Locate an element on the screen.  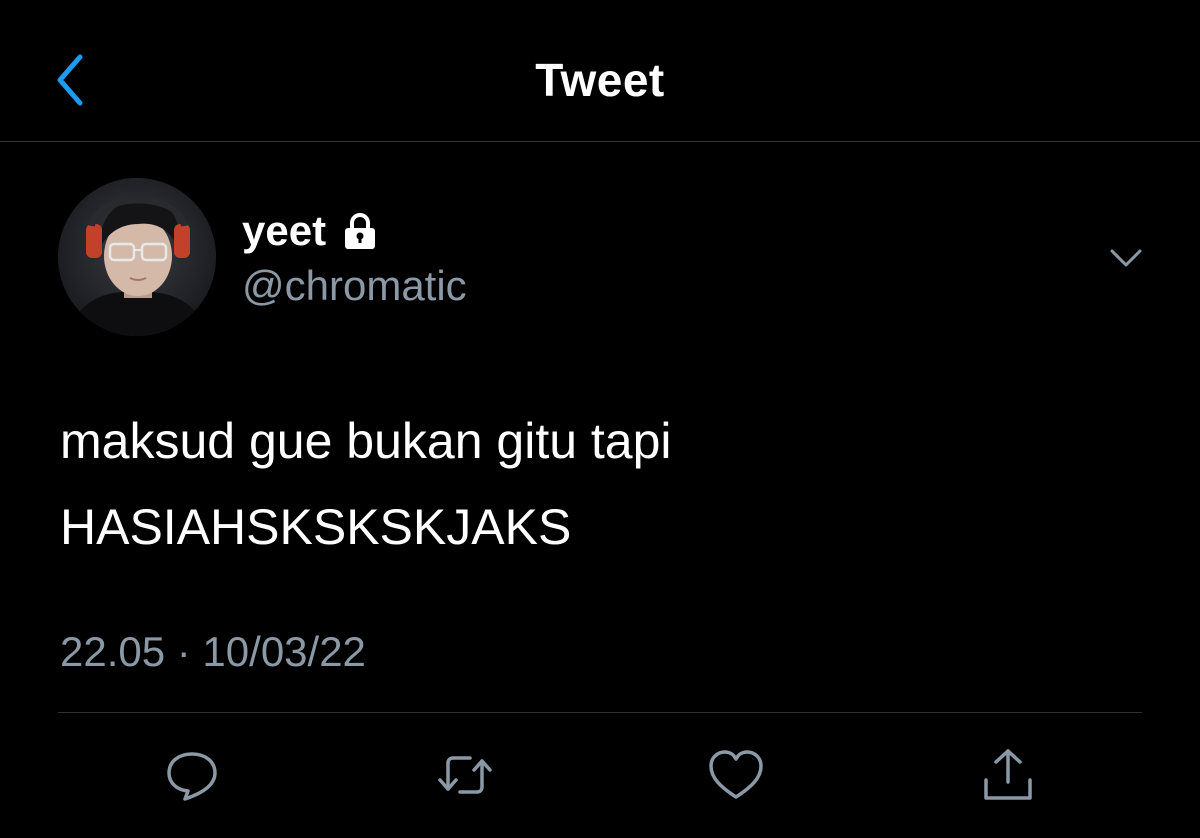
tweet-text-line: HASIAHSKSKSKJAKS is located at coordinates (316, 527).